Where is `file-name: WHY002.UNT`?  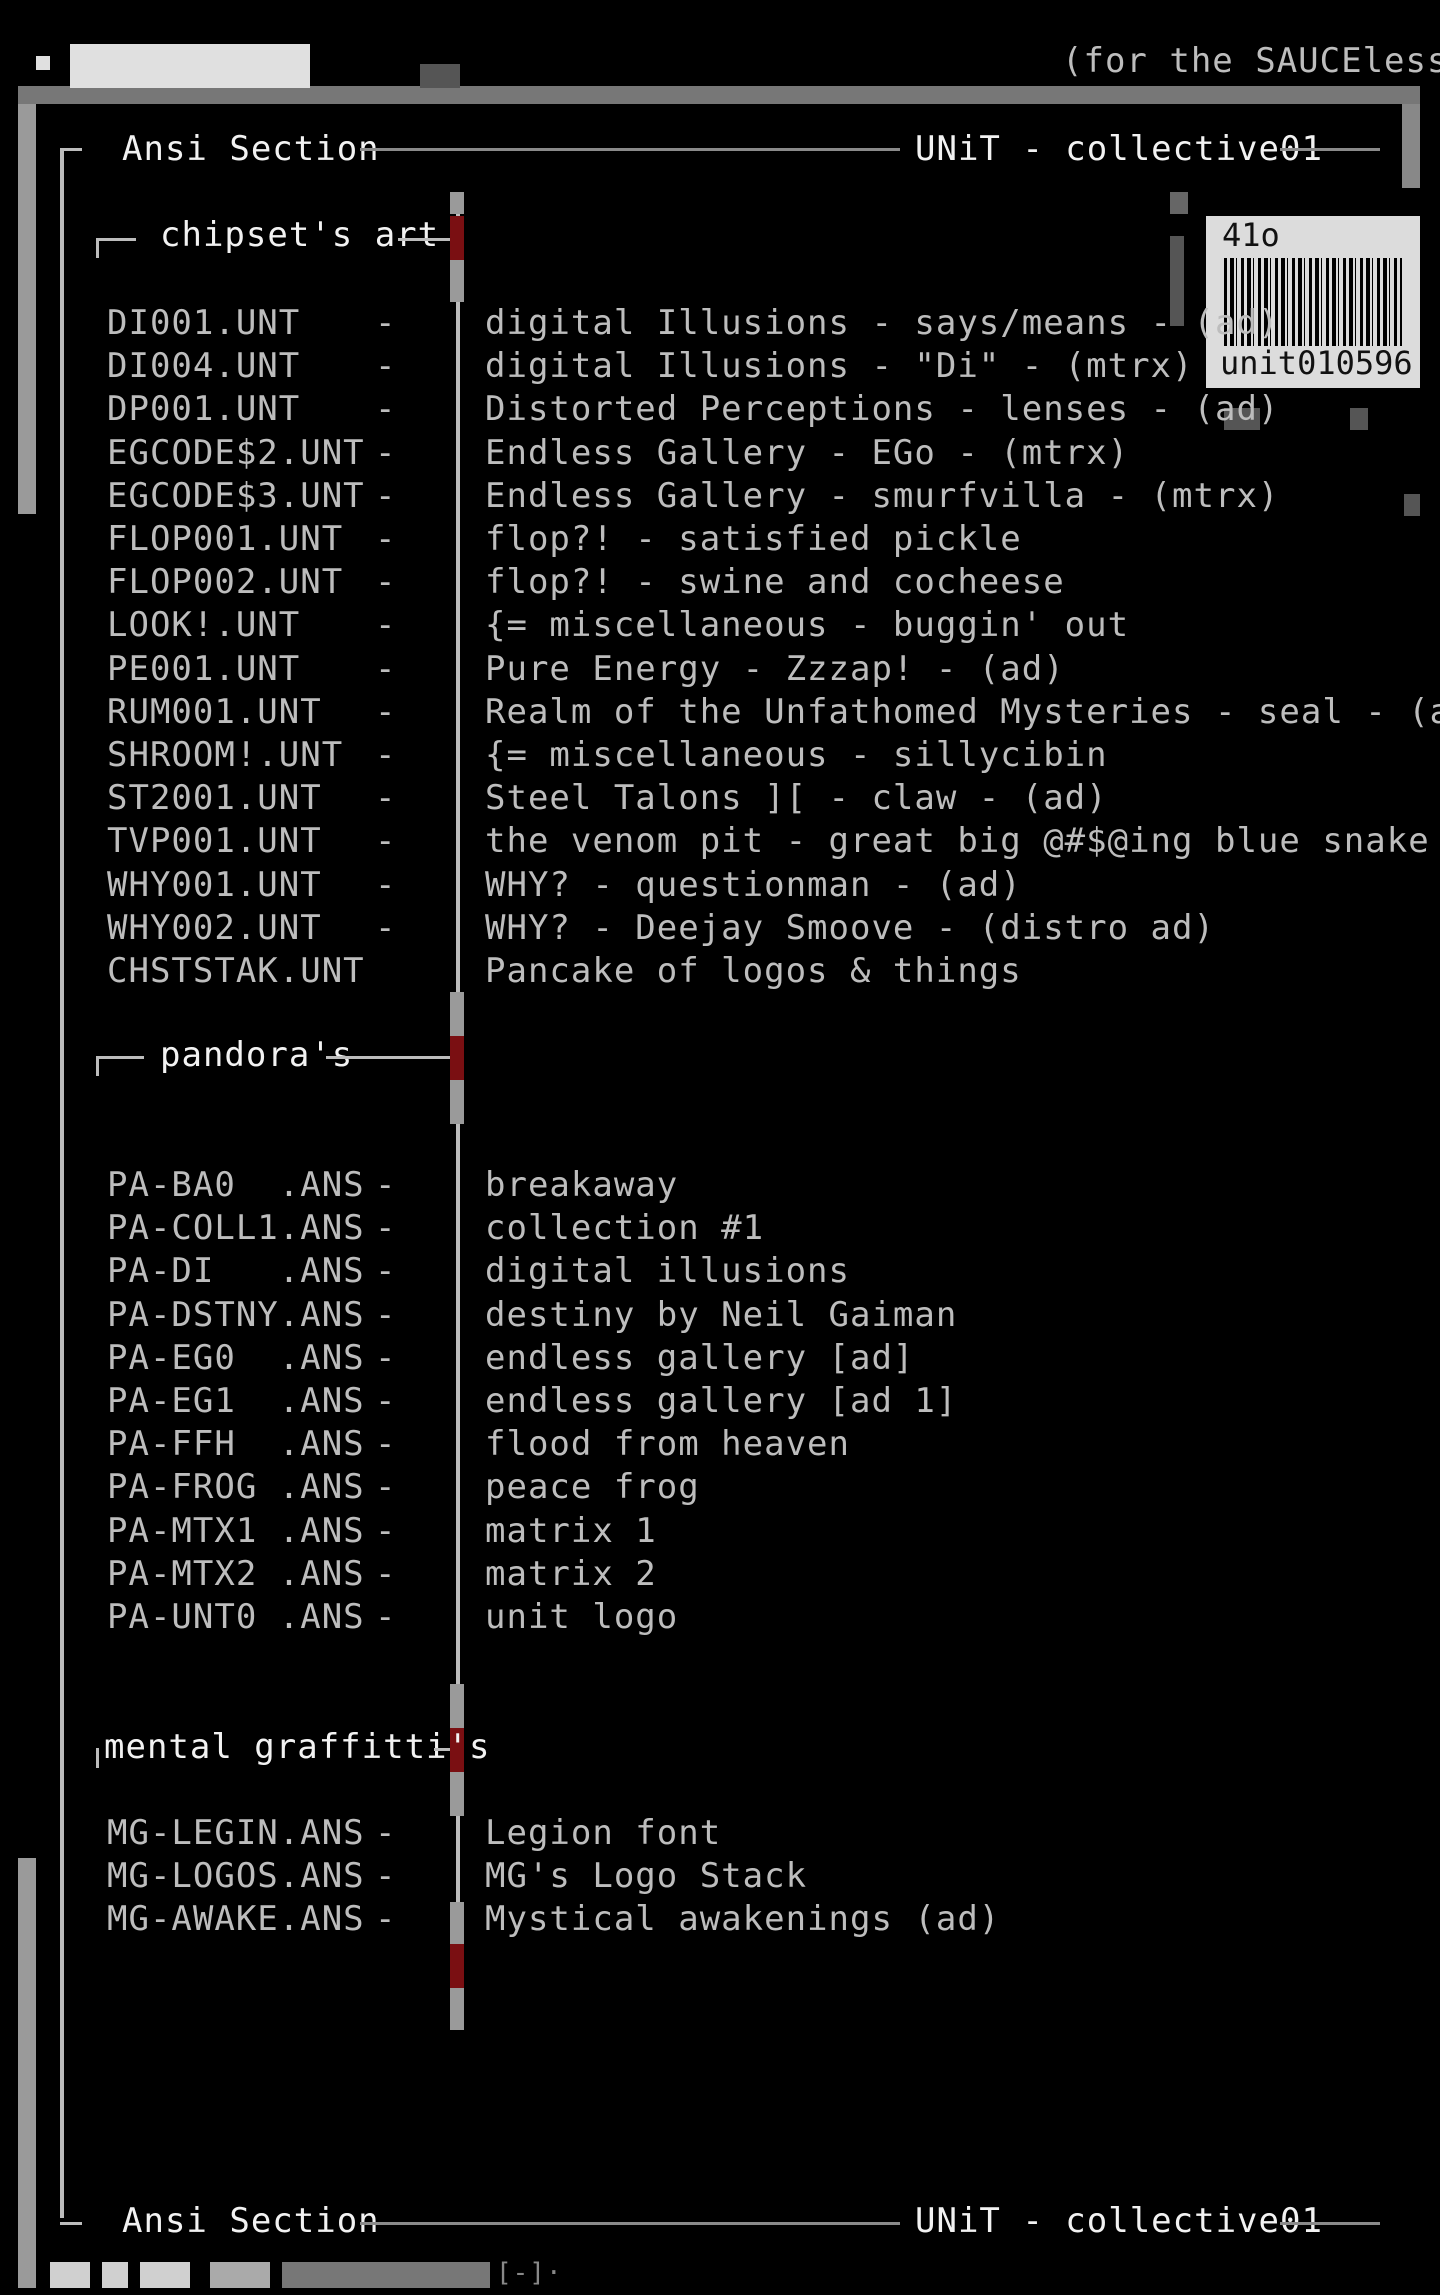
file-name: WHY002.UNT is located at coordinates (214, 928).